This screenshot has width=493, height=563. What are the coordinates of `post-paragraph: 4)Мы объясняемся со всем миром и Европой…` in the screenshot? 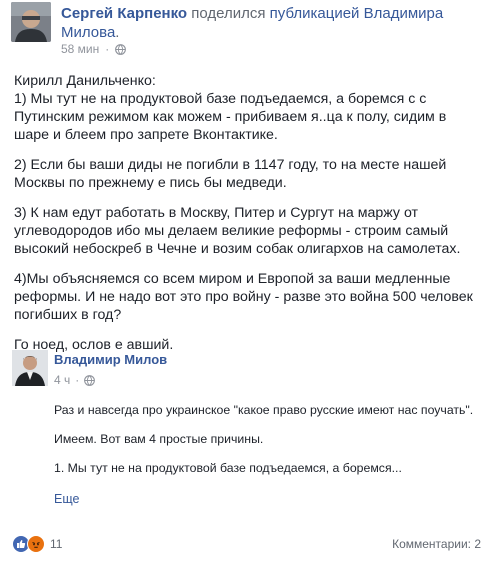 It's located at (243, 297).